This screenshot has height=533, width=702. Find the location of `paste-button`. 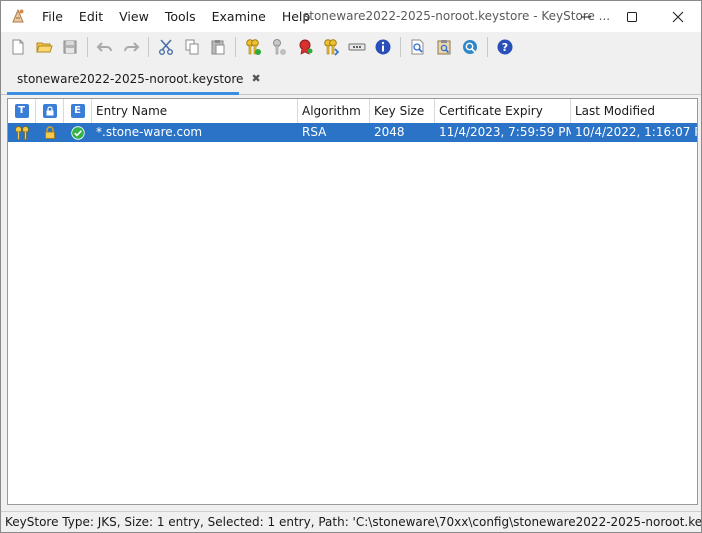

paste-button is located at coordinates (218, 47).